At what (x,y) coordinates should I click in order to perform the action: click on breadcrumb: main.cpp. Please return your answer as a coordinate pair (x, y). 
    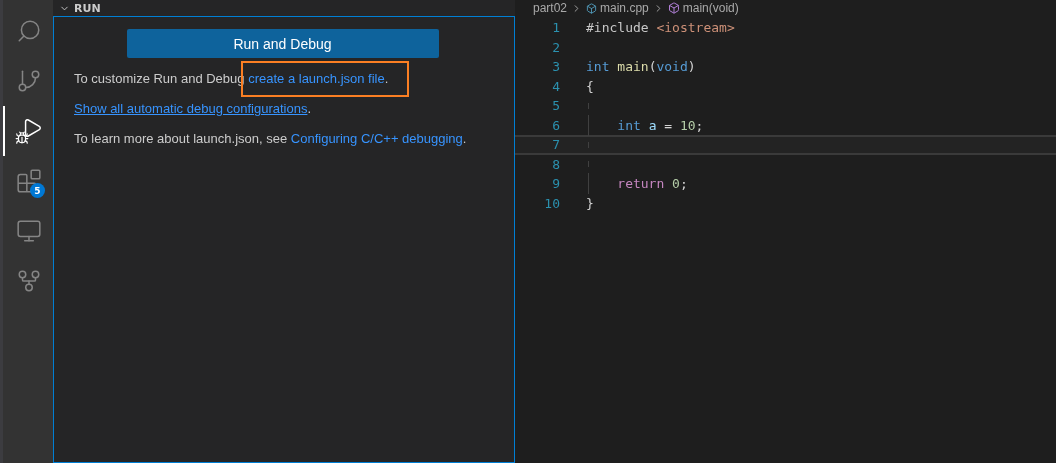
    Looking at the image, I should click on (624, 8).